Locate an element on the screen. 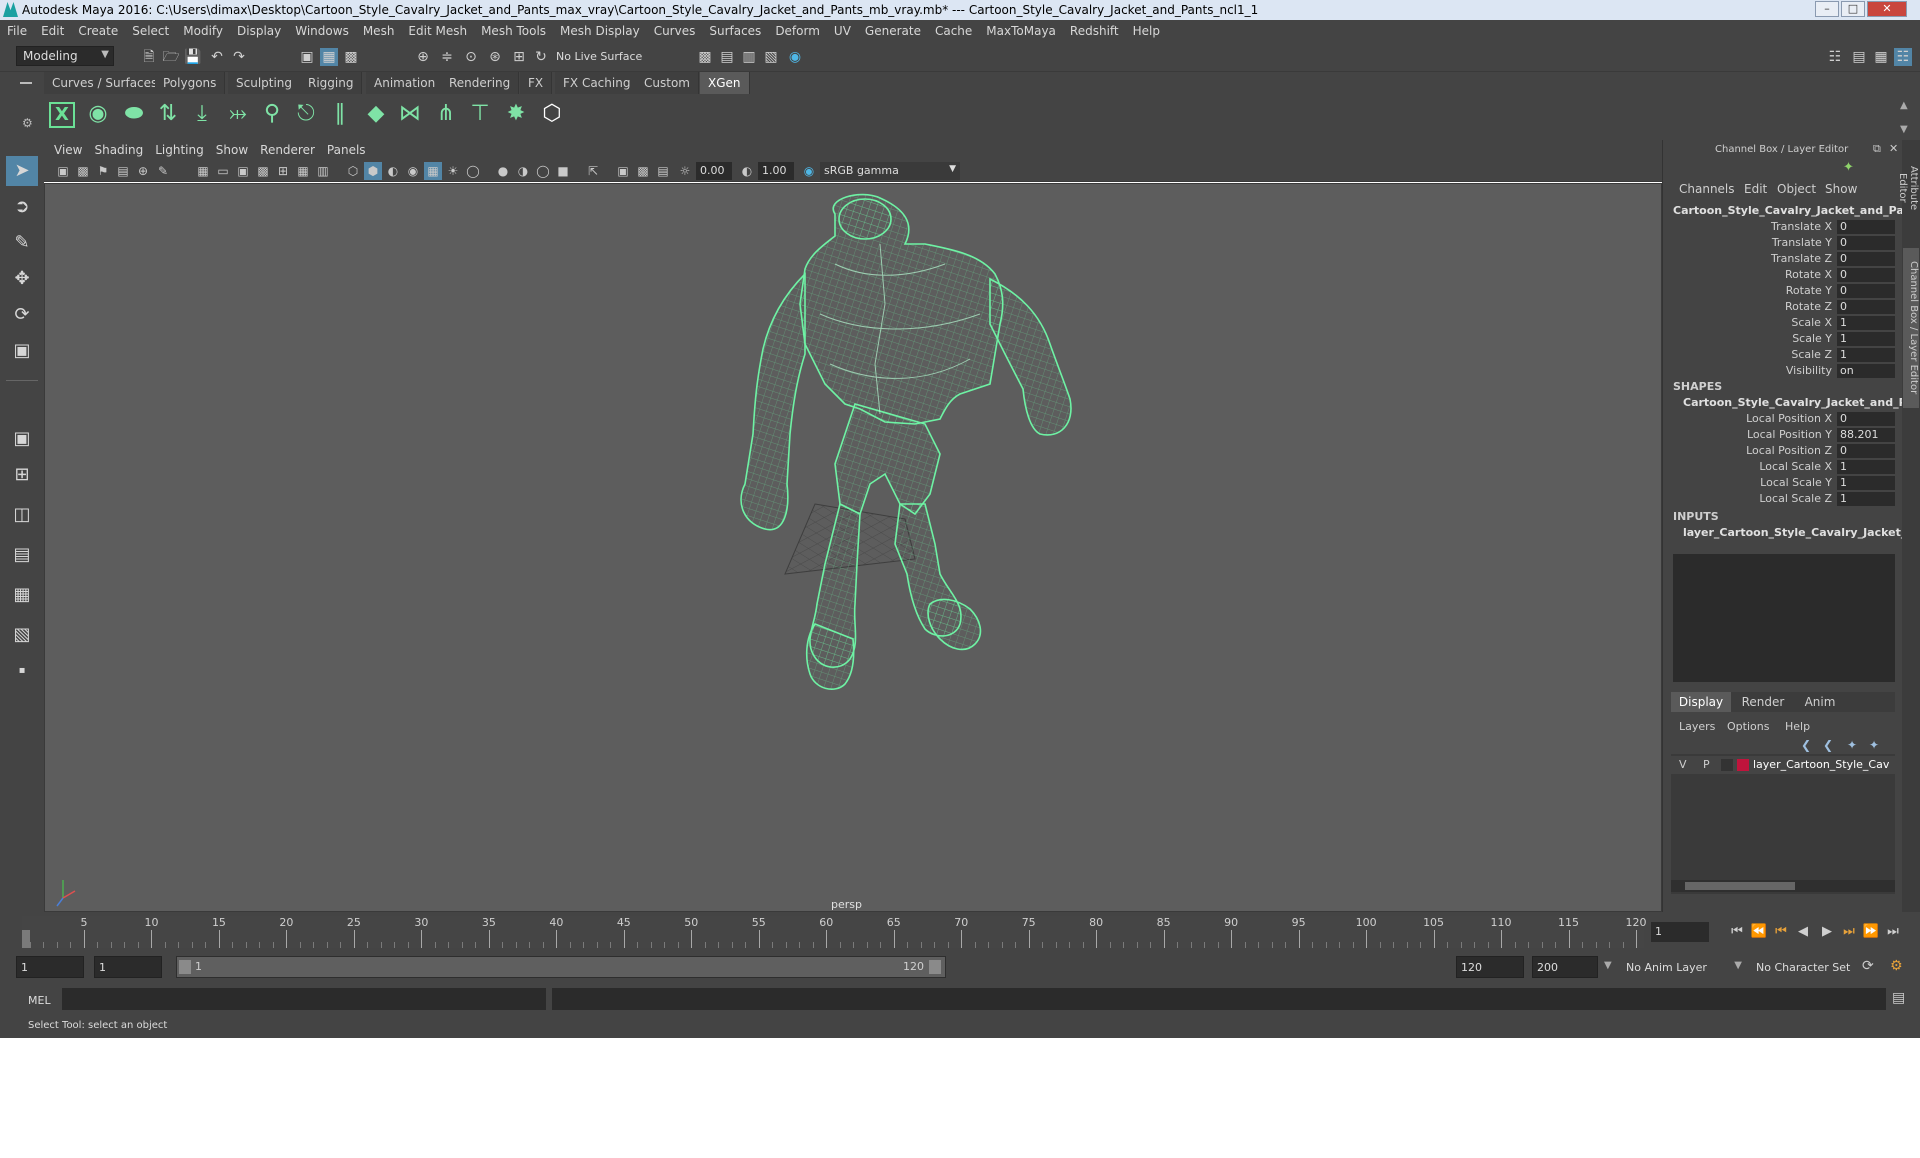  exposure-icon: ☼ is located at coordinates (685, 171).